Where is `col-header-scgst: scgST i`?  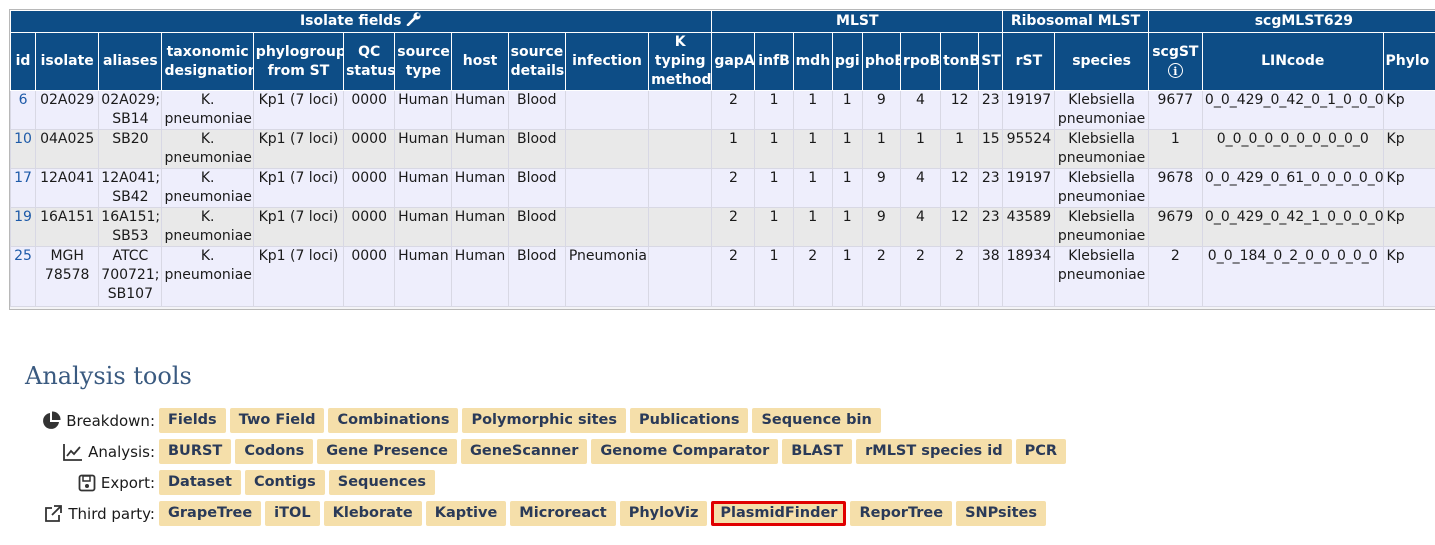 col-header-scgst: scgST i is located at coordinates (1175, 61).